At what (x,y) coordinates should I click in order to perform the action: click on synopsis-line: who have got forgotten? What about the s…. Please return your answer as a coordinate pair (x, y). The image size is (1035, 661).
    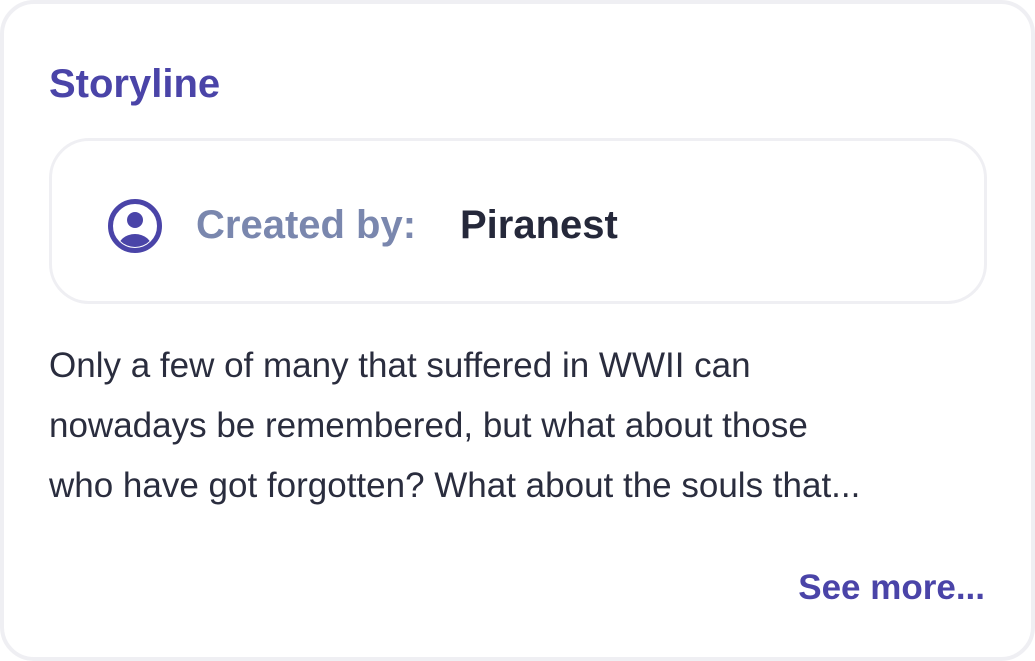
    Looking at the image, I should click on (455, 485).